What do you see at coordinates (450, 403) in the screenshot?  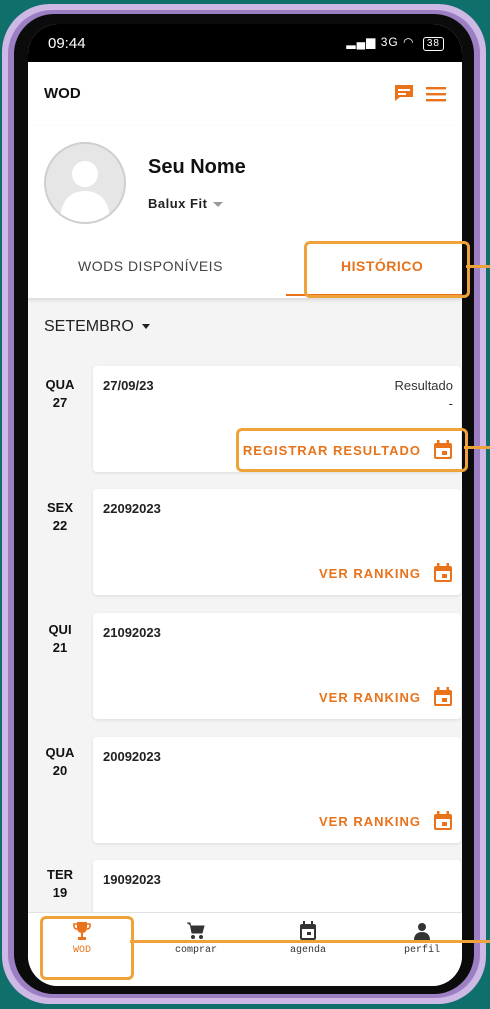 I see `result-value: -` at bounding box center [450, 403].